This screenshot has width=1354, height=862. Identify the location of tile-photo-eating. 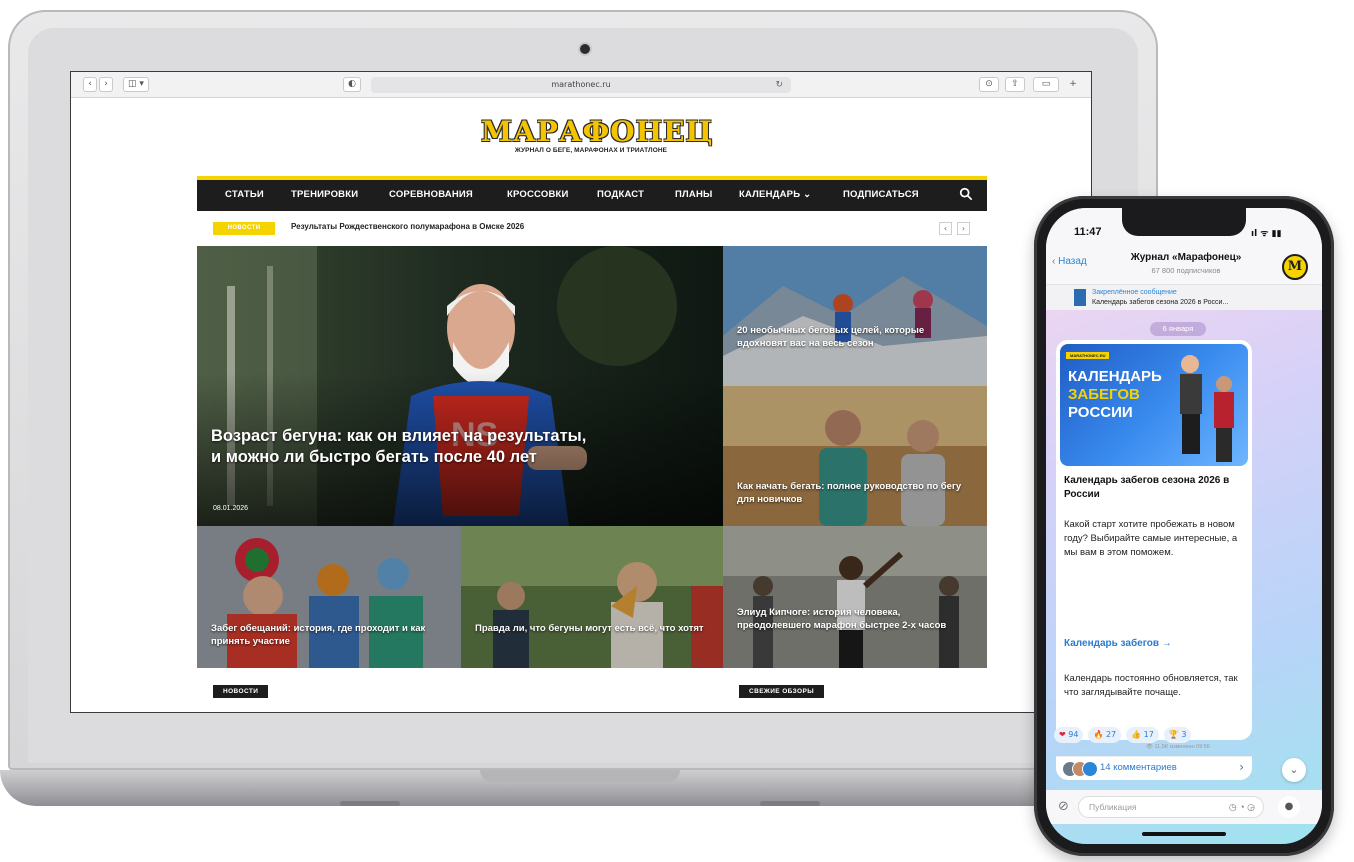
(592, 597).